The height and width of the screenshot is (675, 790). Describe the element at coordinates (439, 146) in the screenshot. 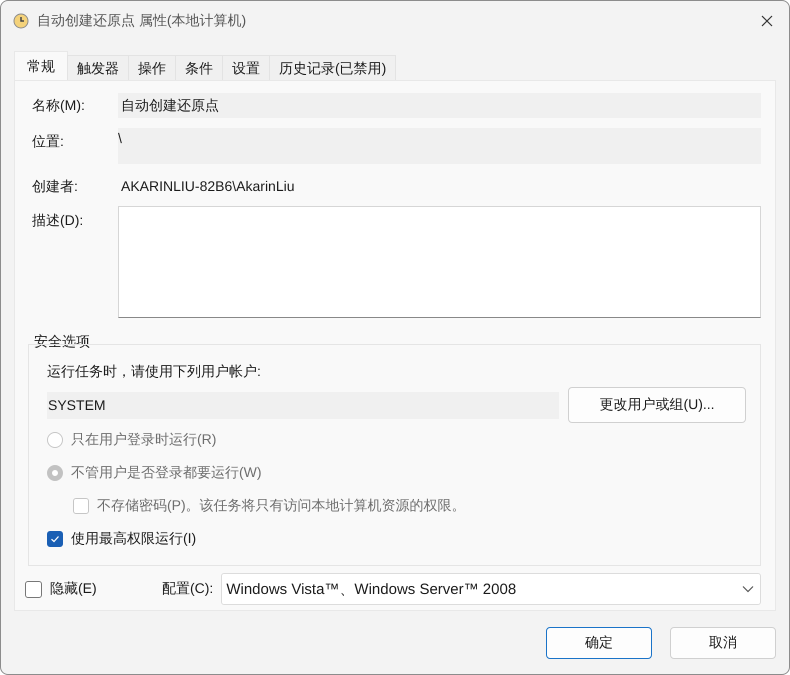

I see `location-field: \` at that location.